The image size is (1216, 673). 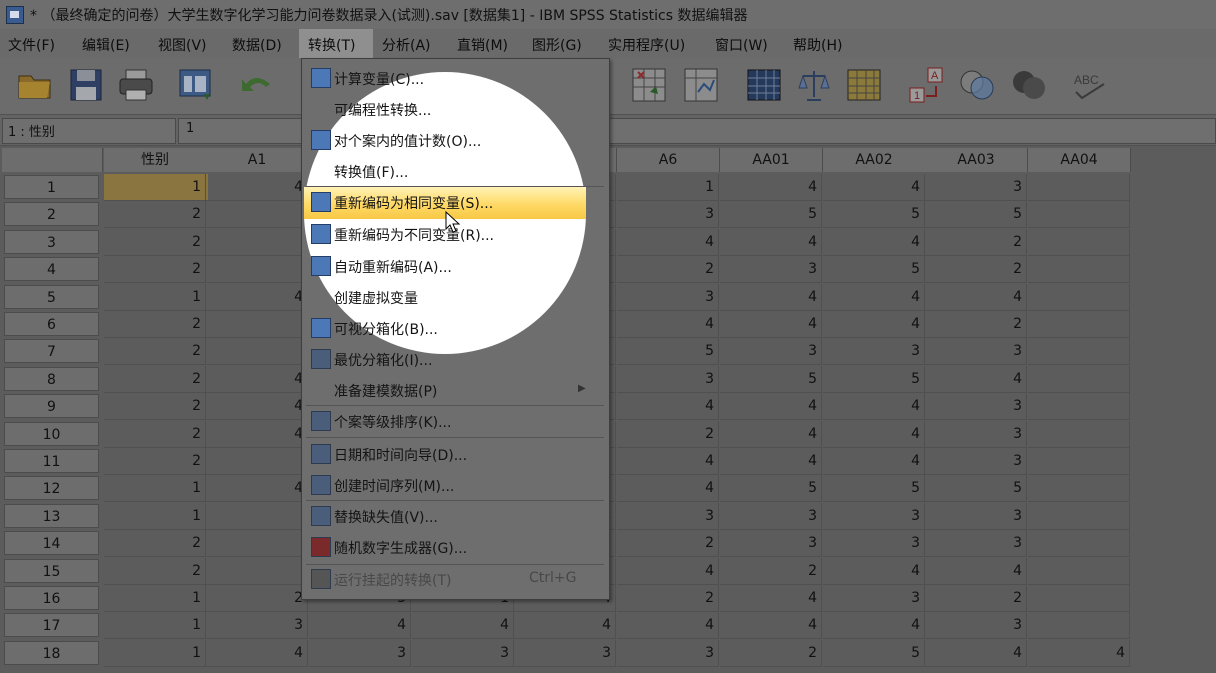 What do you see at coordinates (51, 625) in the screenshot?
I see `row-header: 17` at bounding box center [51, 625].